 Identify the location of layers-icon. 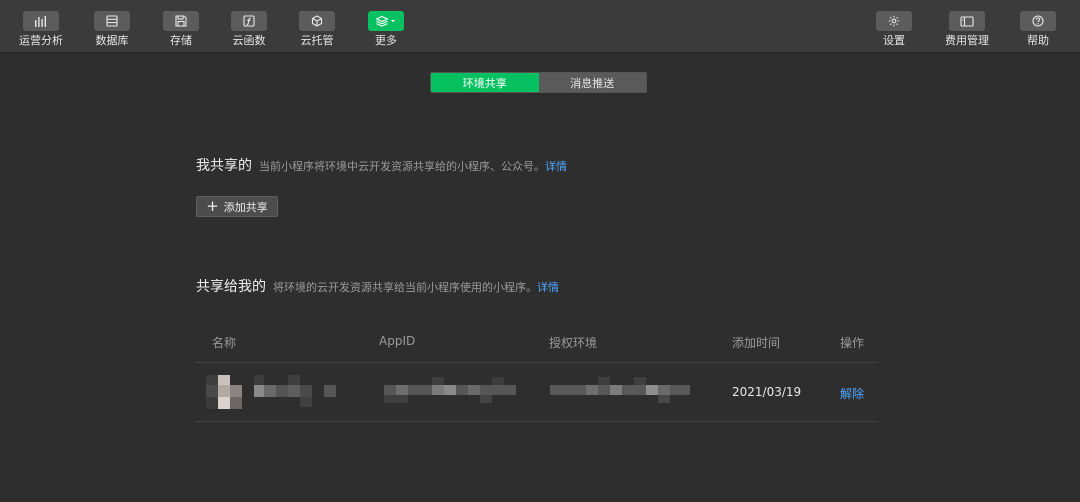
(386, 21).